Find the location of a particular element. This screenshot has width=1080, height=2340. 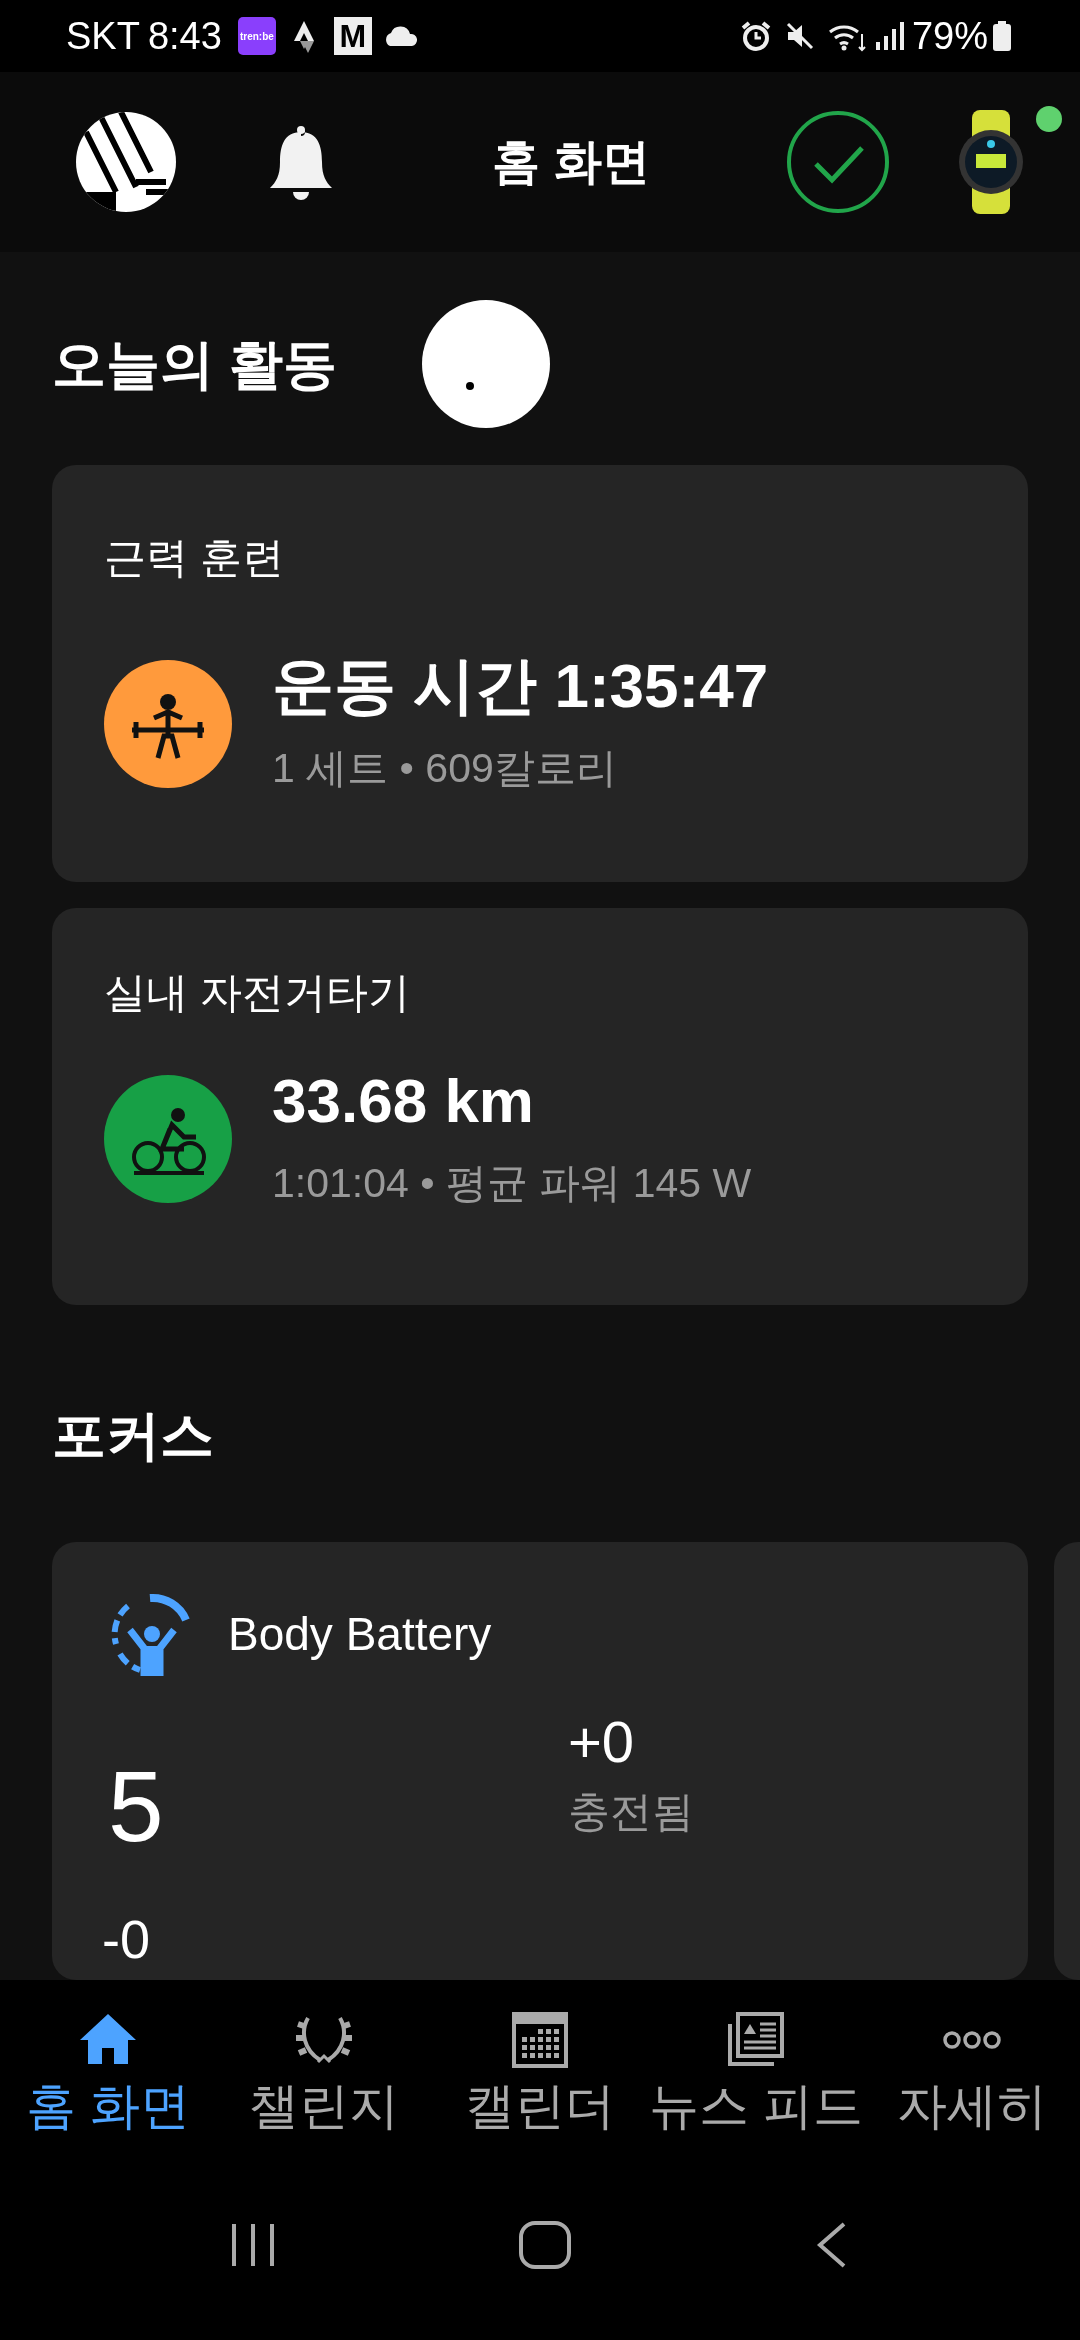

section-title: 포커스 is located at coordinates (133, 1435).